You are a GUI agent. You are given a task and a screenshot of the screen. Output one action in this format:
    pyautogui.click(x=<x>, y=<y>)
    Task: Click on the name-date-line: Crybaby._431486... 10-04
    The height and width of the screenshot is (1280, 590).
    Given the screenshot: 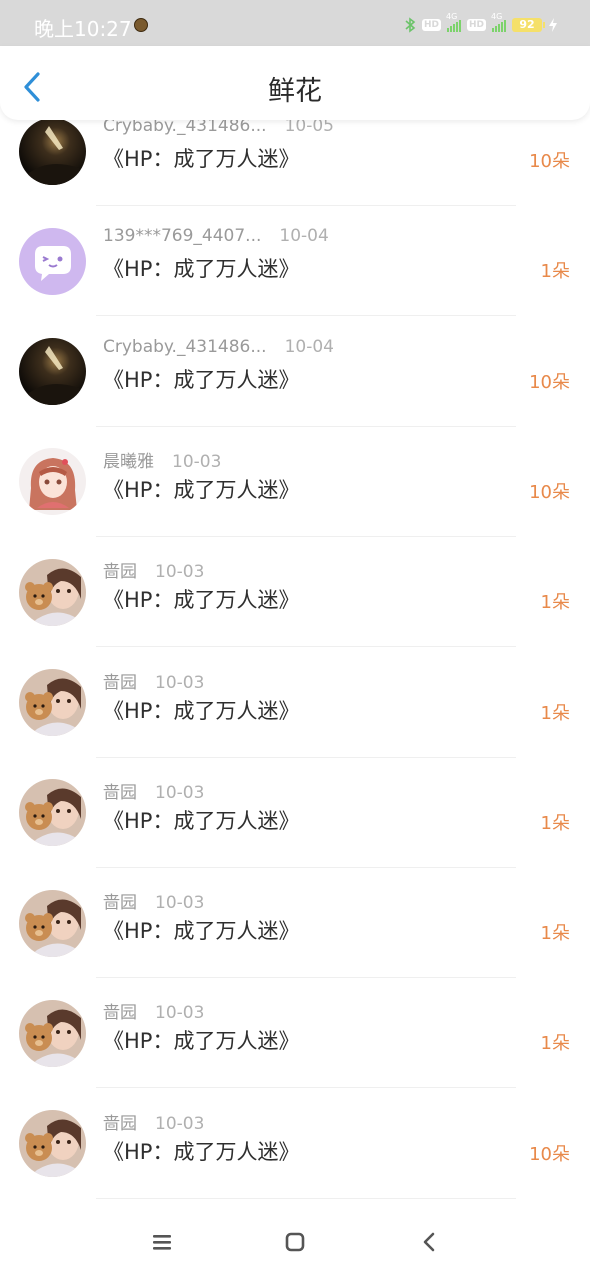 What is the action you would take?
    pyautogui.click(x=218, y=347)
    